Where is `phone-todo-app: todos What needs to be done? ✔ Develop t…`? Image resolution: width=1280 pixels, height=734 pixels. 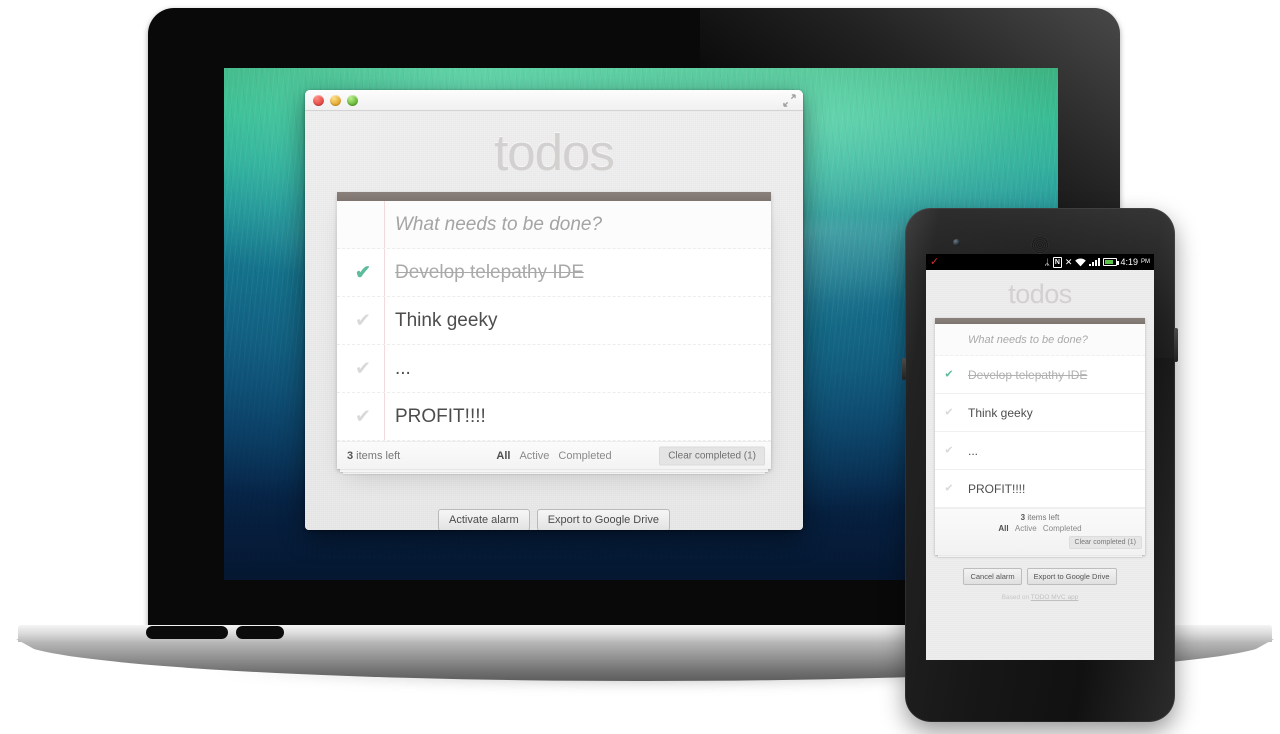 phone-todo-app: todos What needs to be done? ✔ Develop t… is located at coordinates (1040, 465).